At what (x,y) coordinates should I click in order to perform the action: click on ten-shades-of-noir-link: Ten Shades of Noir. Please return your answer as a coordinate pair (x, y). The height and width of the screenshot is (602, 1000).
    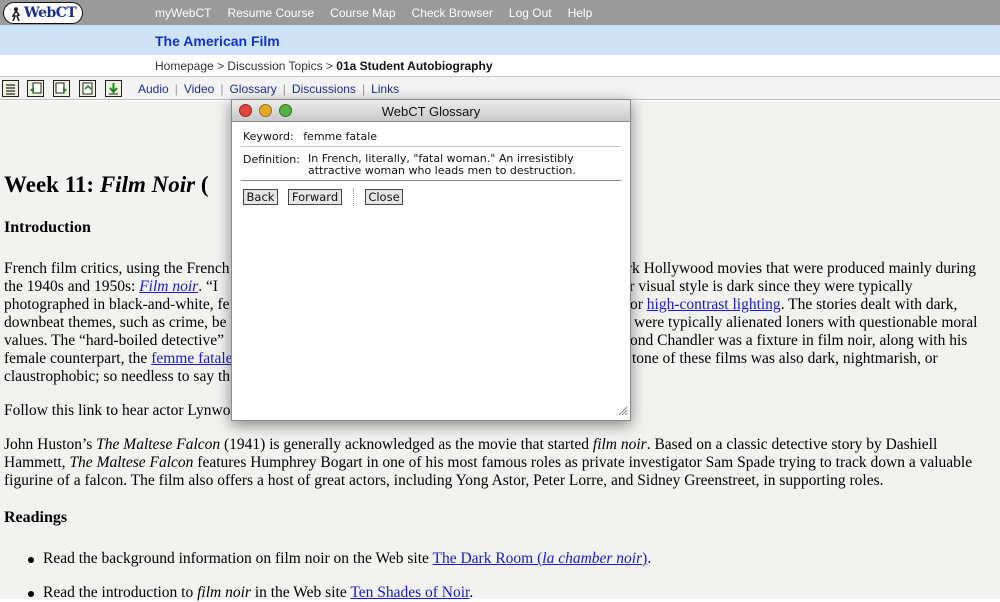
    Looking at the image, I should click on (409, 592).